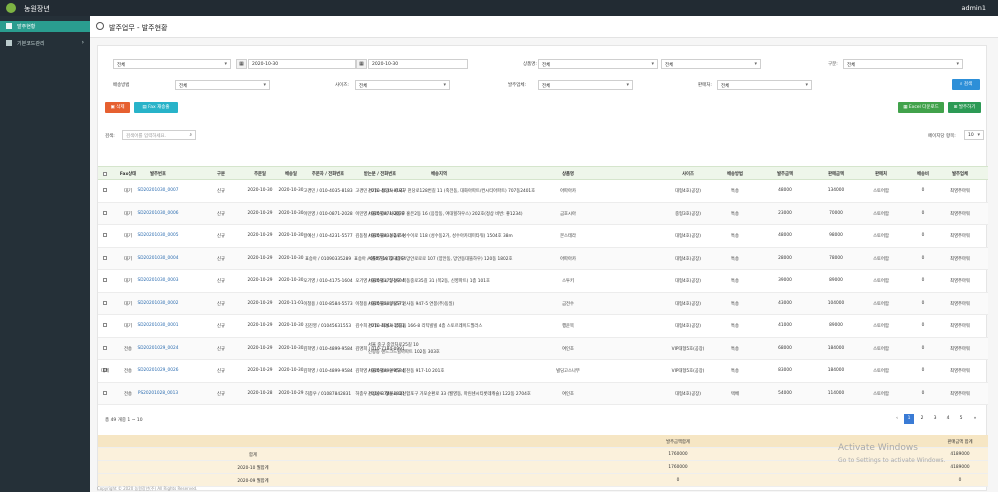 This screenshot has height=492, width=998. What do you see at coordinates (543, 480) in the screenshot?
I see `summary-row: 2020-09 월합계 0 0` at bounding box center [543, 480].